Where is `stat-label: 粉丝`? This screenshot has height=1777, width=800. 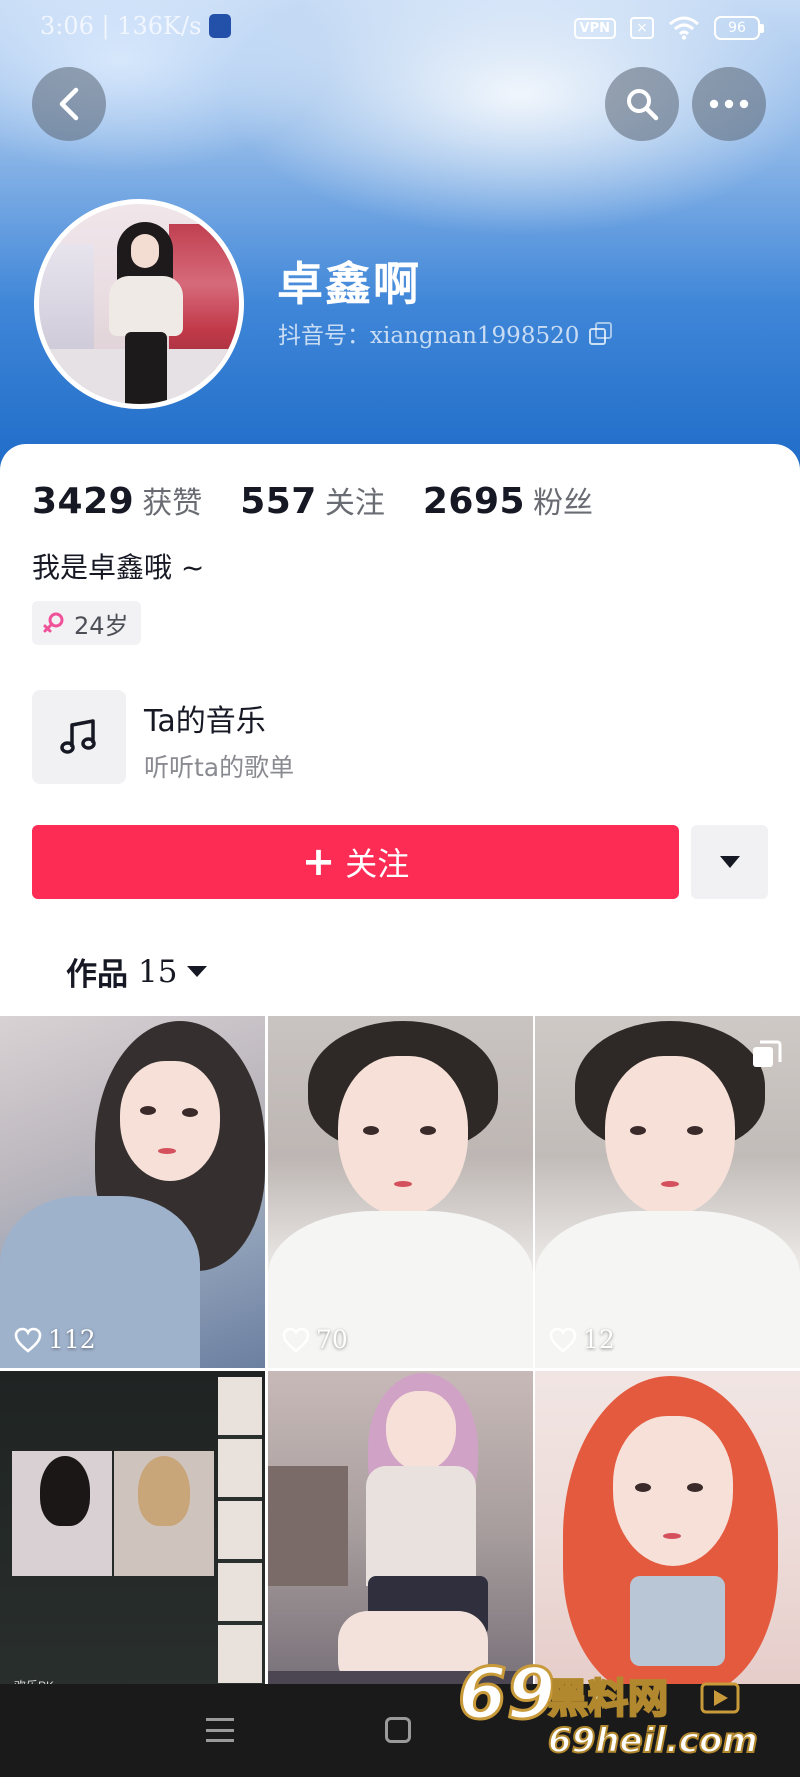
stat-label: 粉丝 is located at coordinates (563, 503).